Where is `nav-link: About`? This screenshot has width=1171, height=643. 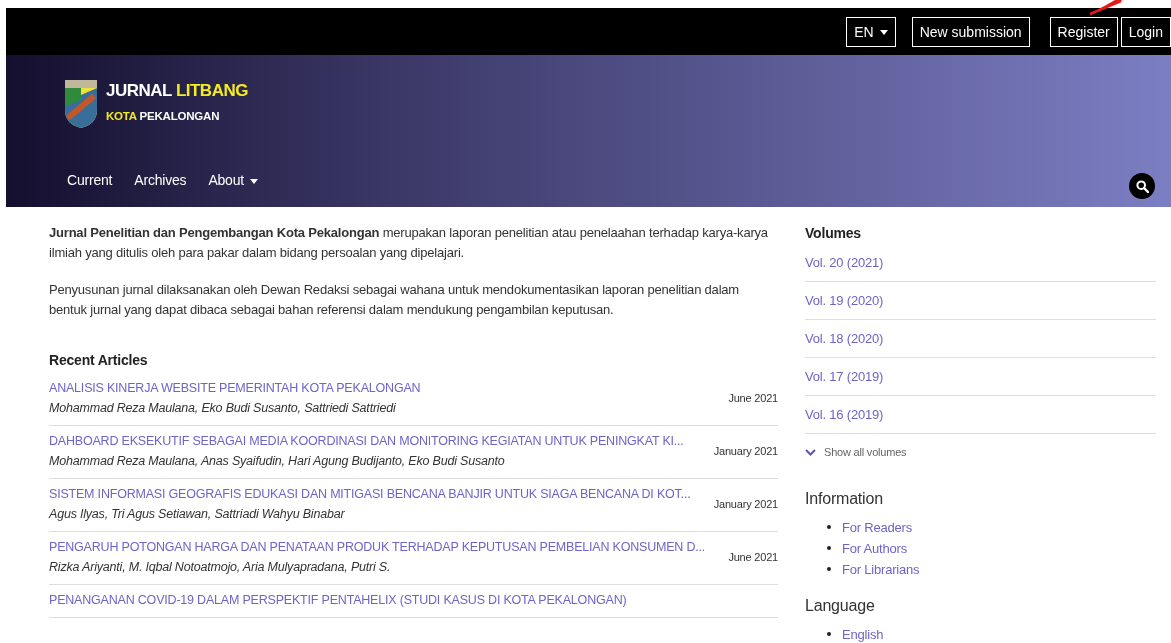 nav-link: About is located at coordinates (233, 180).